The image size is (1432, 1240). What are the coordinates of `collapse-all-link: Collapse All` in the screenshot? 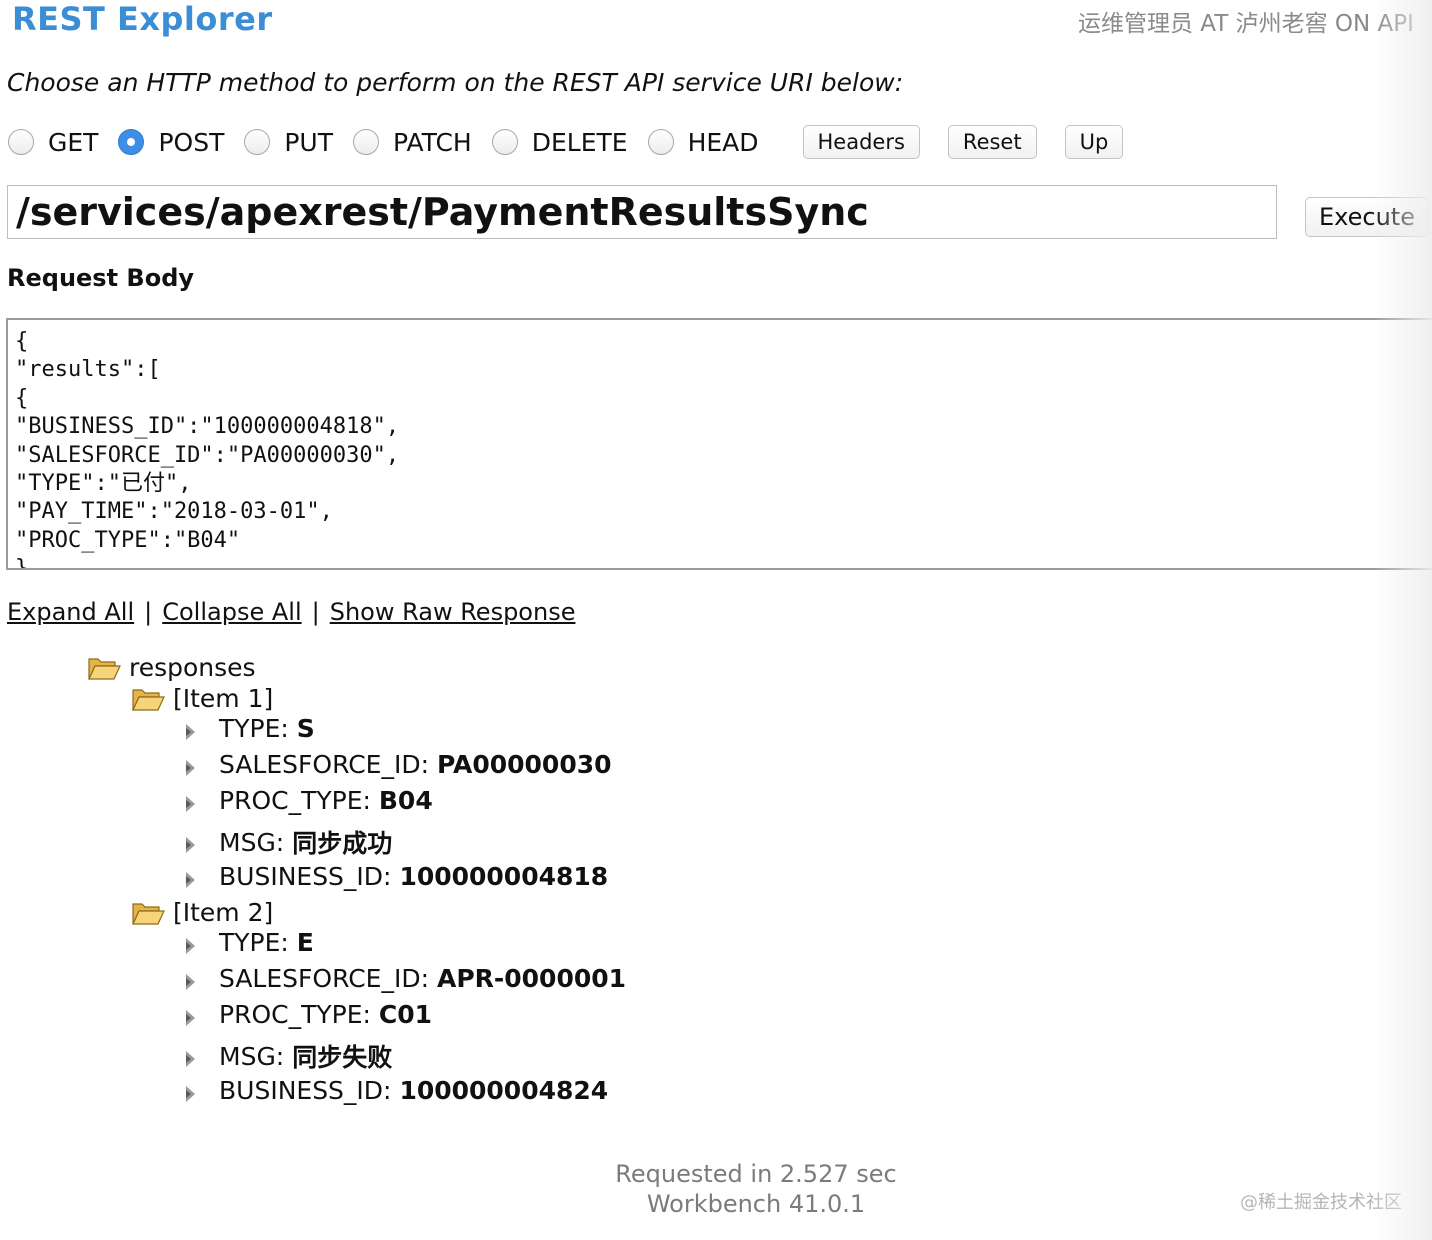 It's located at (231, 612).